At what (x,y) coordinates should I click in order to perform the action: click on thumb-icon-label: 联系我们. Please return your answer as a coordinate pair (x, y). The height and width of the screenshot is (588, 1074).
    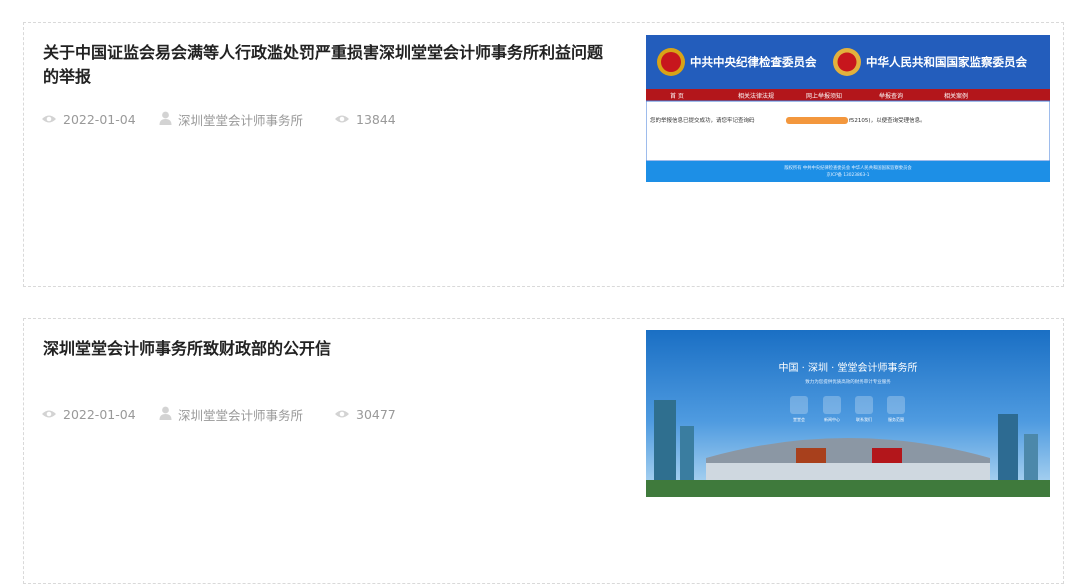
    Looking at the image, I should click on (864, 419).